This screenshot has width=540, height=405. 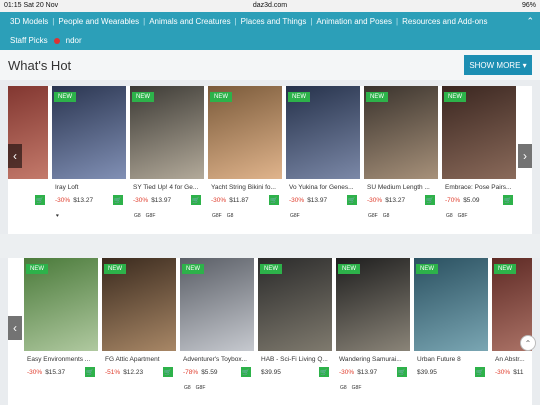 I want to click on price-label: $5.59, so click(x=209, y=372).